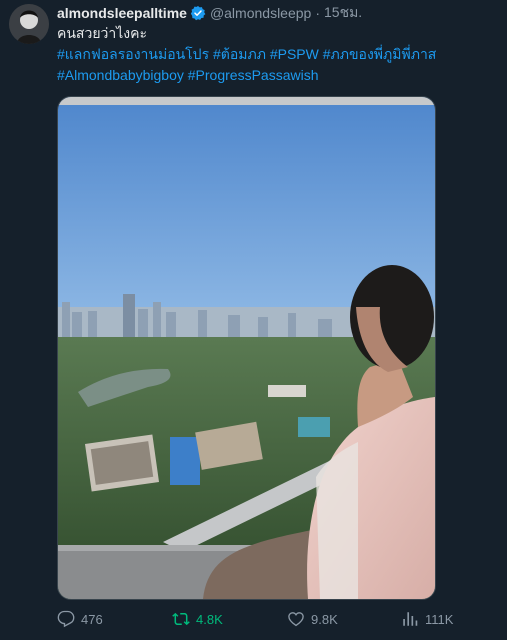 The width and height of the screenshot is (507, 640). I want to click on views-button: 111K, so click(427, 619).